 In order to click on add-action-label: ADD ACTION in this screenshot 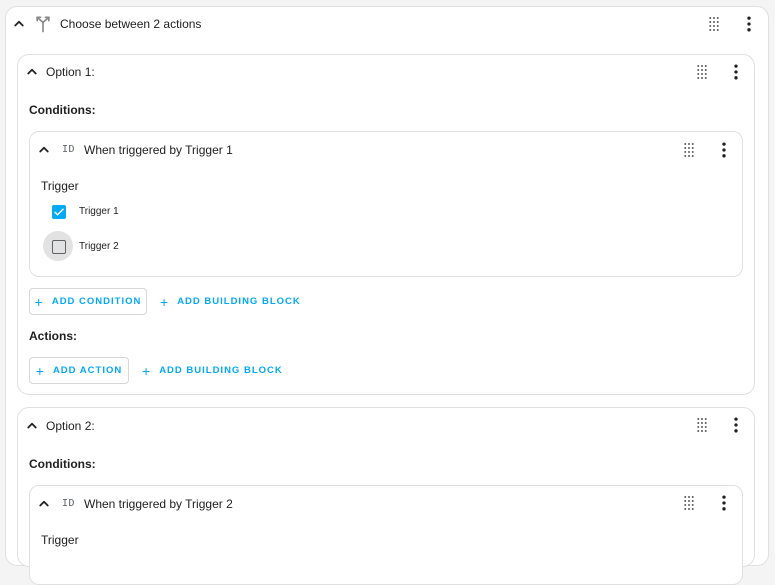, I will do `click(87, 370)`.